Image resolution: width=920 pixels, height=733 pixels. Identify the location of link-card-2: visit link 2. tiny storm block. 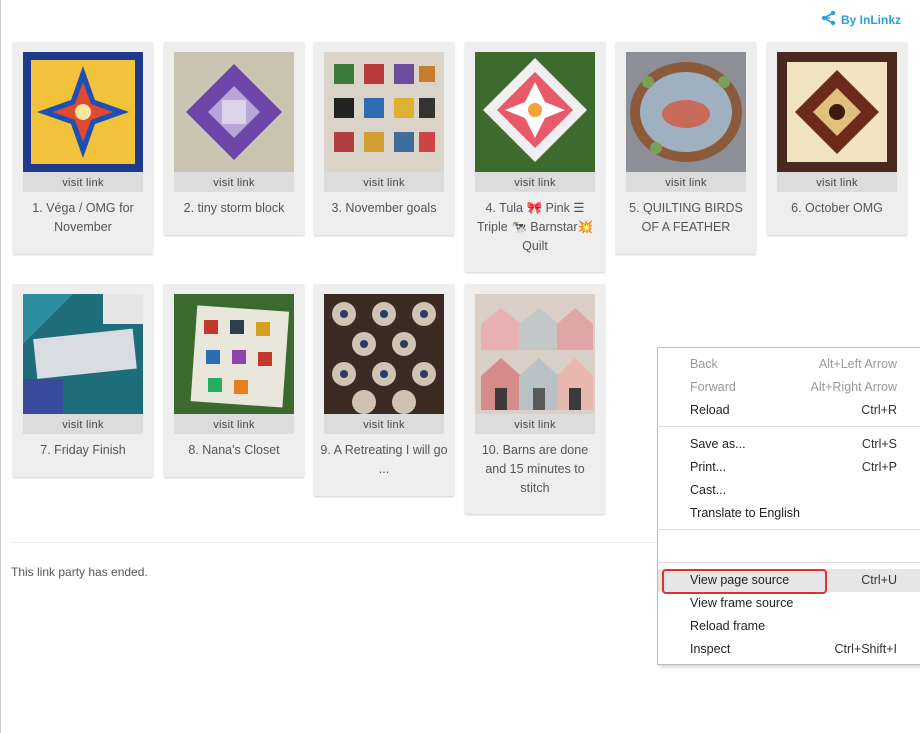
(234, 138).